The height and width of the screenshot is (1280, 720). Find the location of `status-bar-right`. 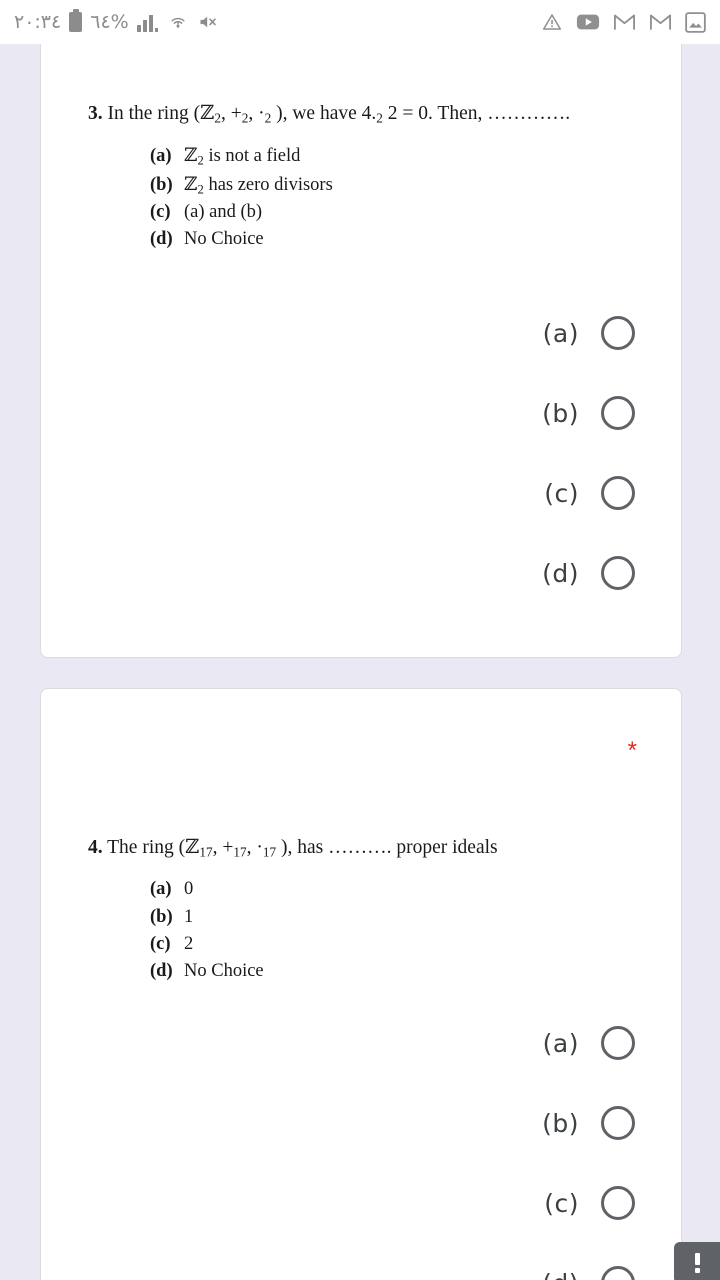

status-bar-right is located at coordinates (623, 22).